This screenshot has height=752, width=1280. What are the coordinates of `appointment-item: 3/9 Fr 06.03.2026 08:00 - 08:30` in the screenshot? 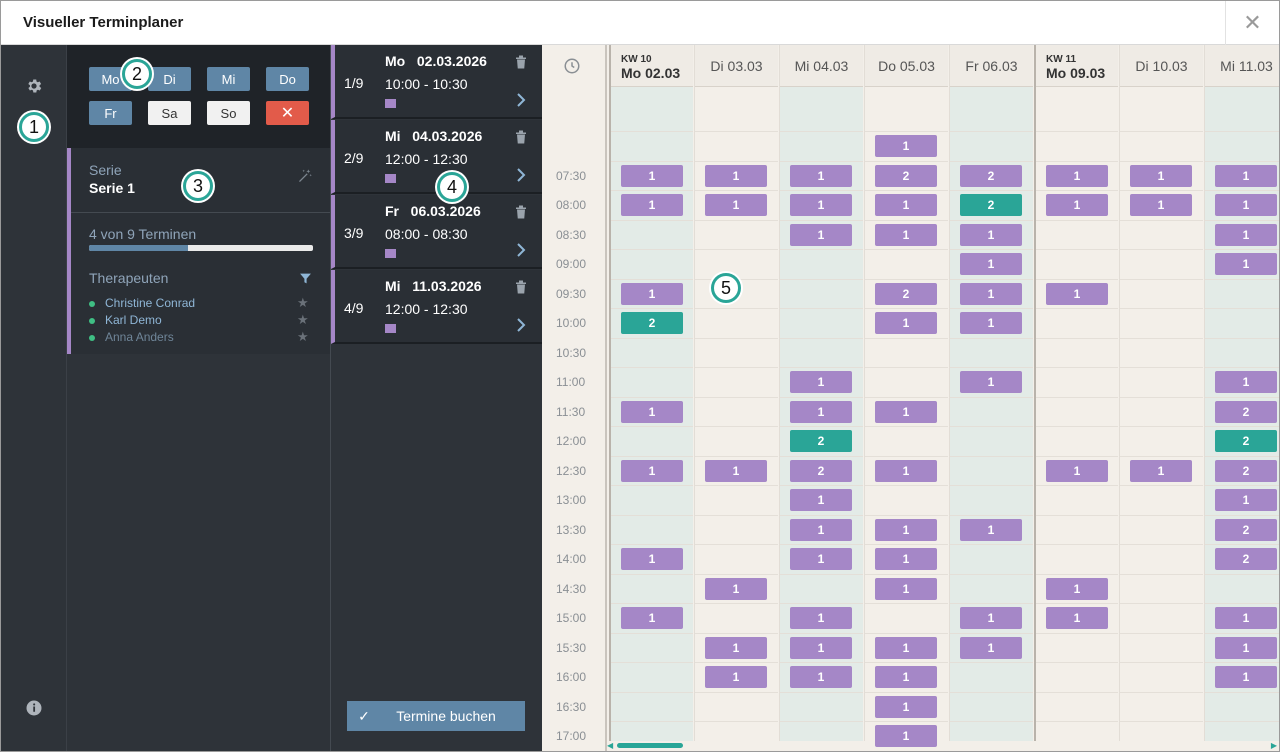 It's located at (436, 232).